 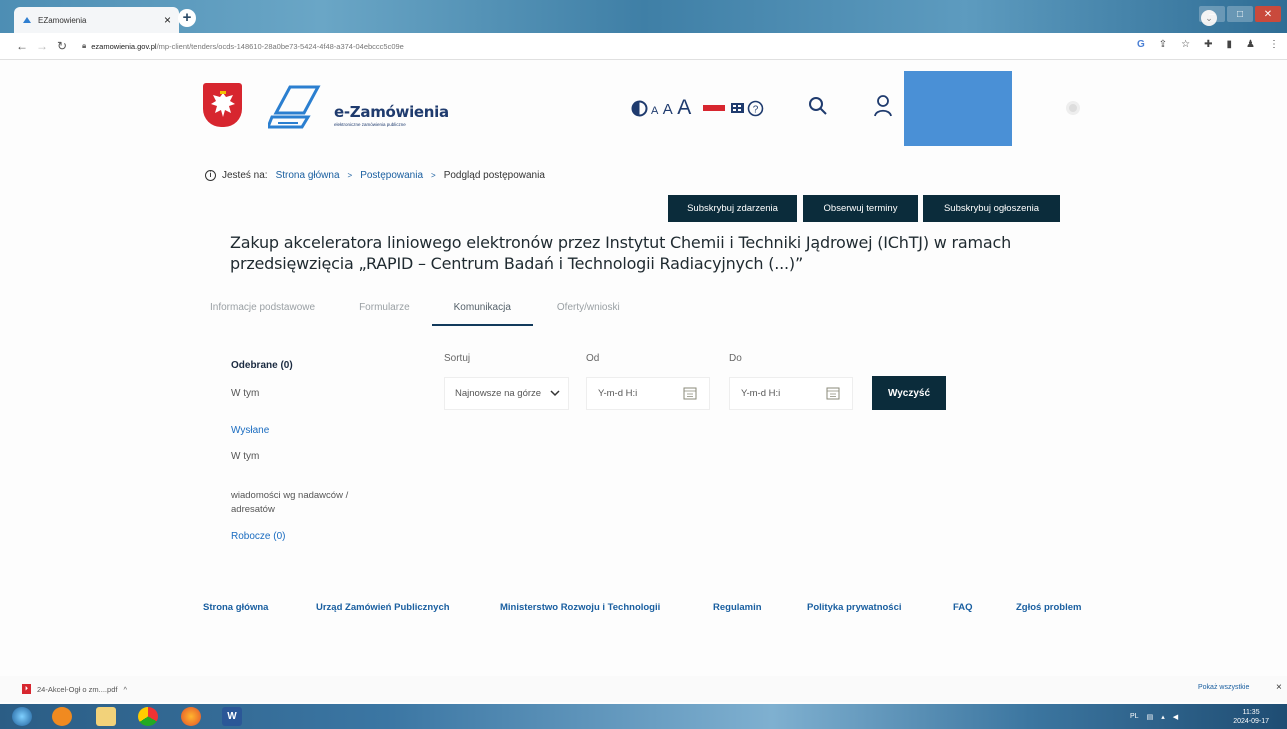 What do you see at coordinates (26, 689) in the screenshot?
I see `pdf-file-icon: ⏵` at bounding box center [26, 689].